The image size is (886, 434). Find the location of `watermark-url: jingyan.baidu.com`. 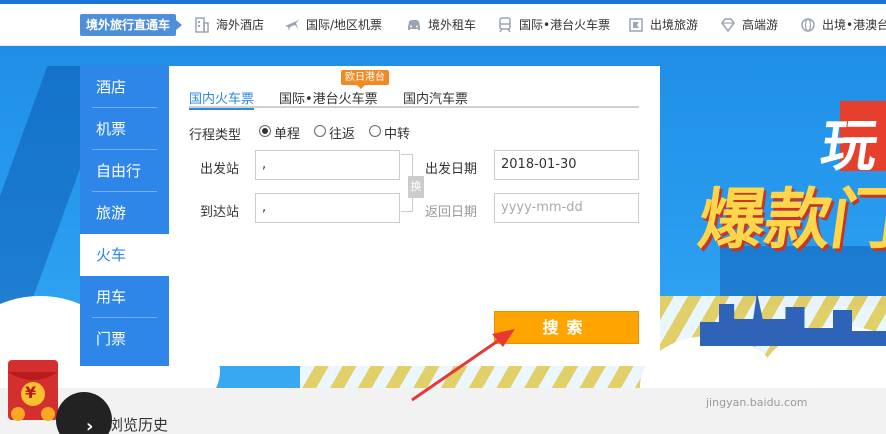

watermark-url: jingyan.baidu.com is located at coordinates (757, 402).